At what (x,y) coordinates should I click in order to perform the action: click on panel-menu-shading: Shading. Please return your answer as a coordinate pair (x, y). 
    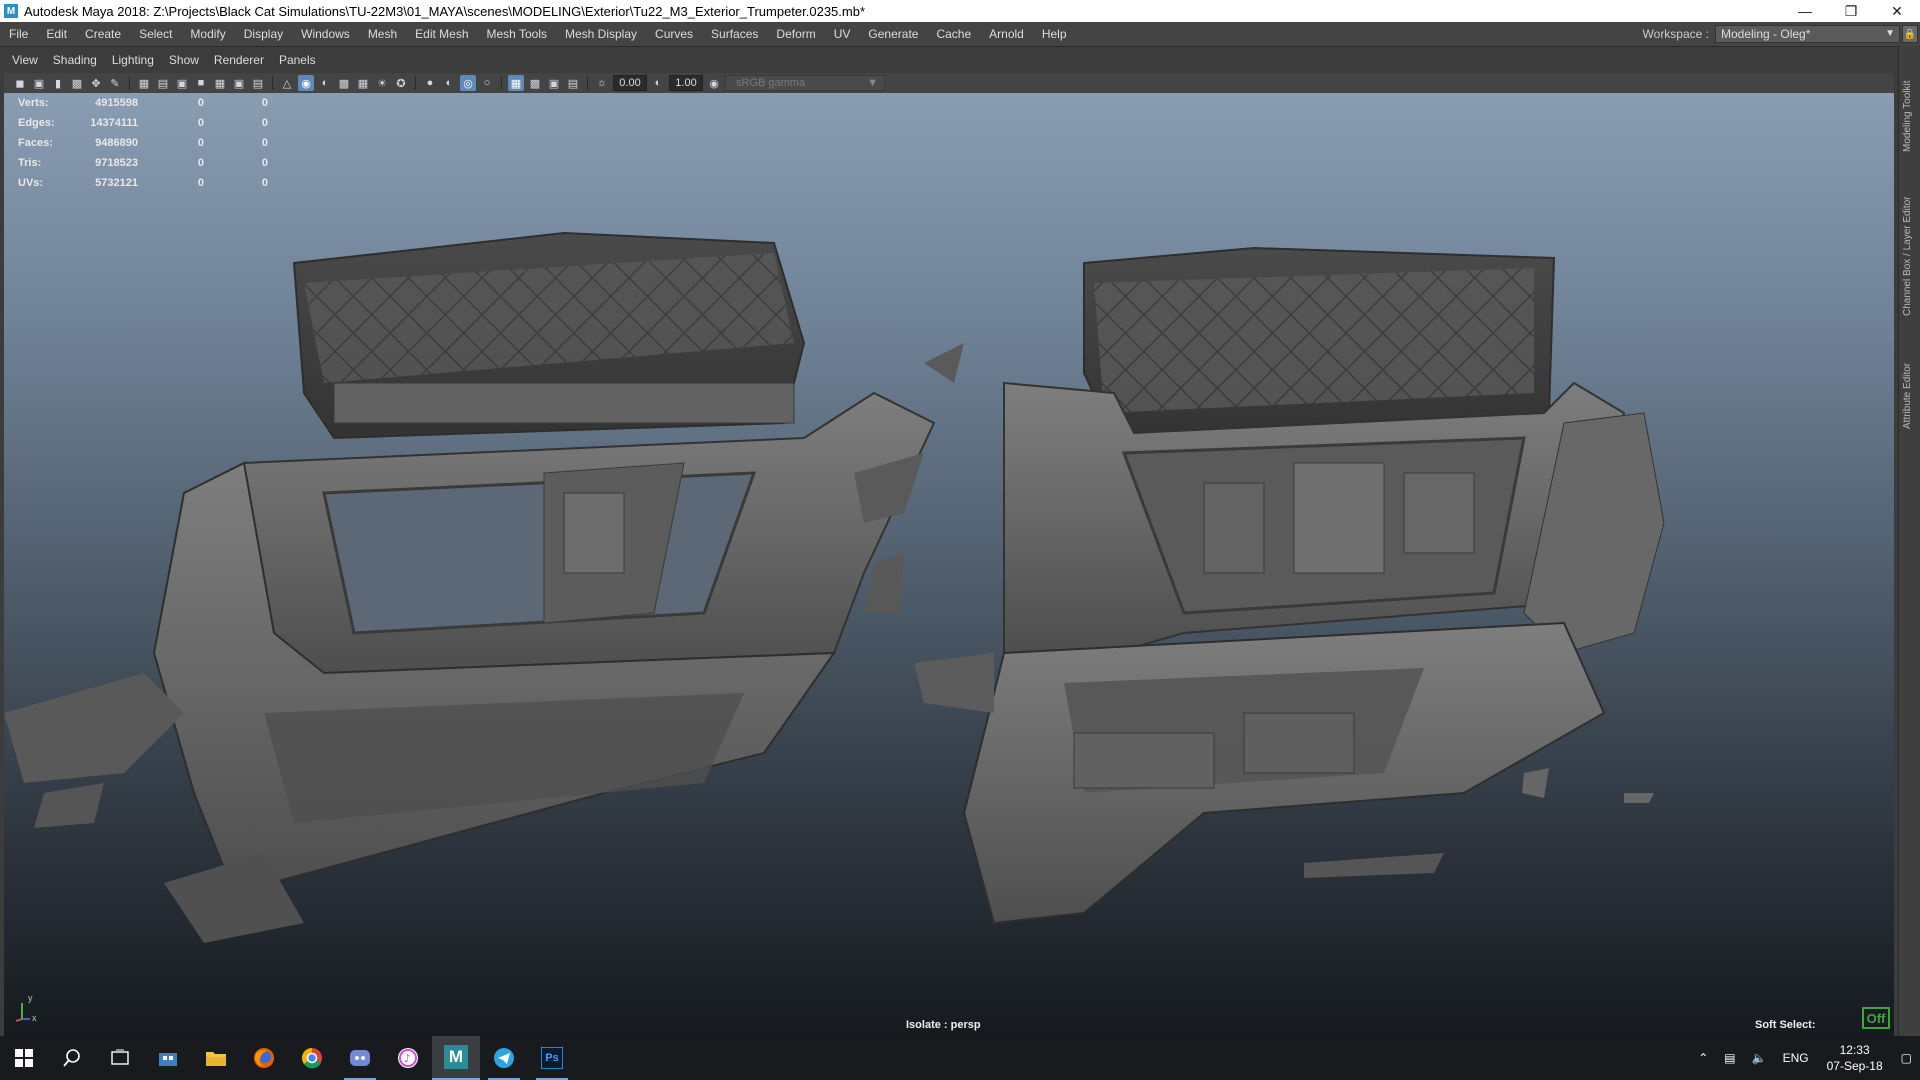
    Looking at the image, I should click on (74, 61).